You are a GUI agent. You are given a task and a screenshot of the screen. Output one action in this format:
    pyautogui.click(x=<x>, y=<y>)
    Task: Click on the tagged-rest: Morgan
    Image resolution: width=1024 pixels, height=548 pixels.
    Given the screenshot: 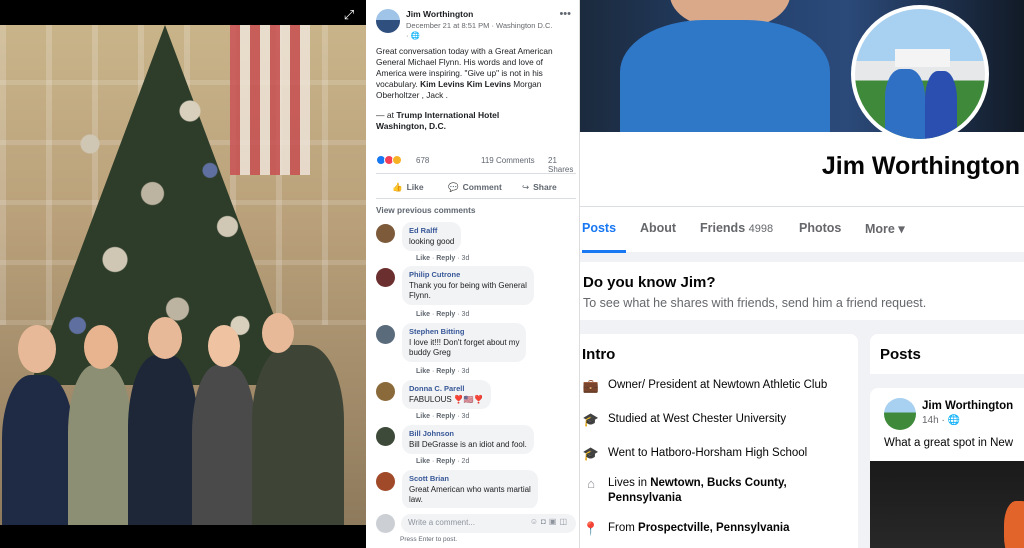 What is the action you would take?
    pyautogui.click(x=526, y=84)
    